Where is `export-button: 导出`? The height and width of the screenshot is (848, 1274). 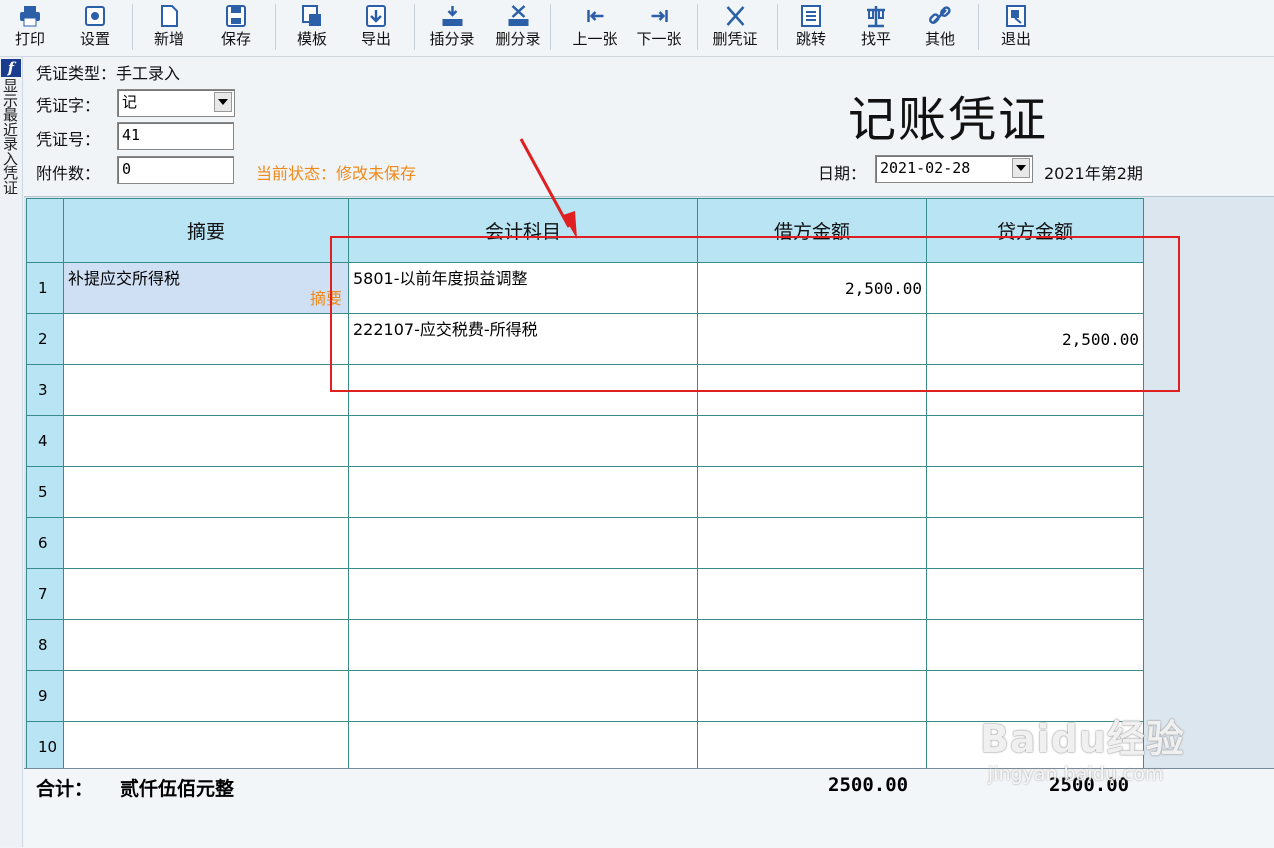 export-button: 导出 is located at coordinates (376, 28).